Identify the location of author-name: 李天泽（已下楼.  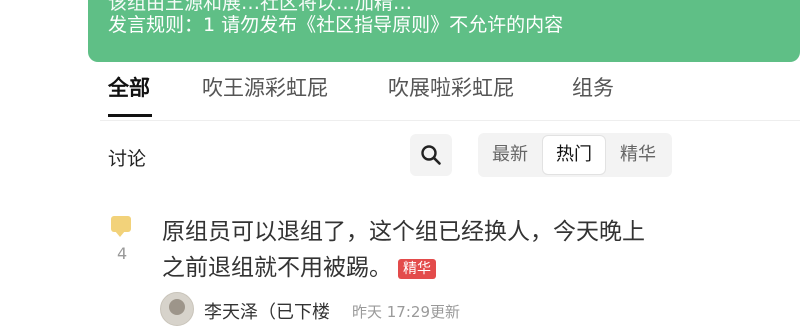
(267, 311).